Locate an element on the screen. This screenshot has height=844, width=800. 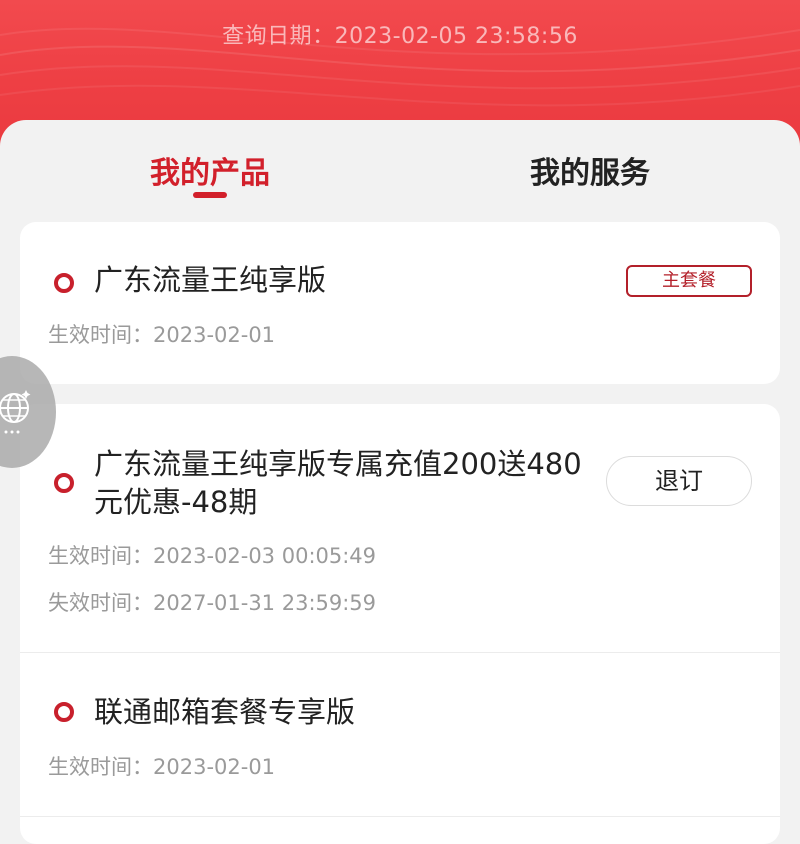
tab-my-products: 我的产品 is located at coordinates (210, 170).